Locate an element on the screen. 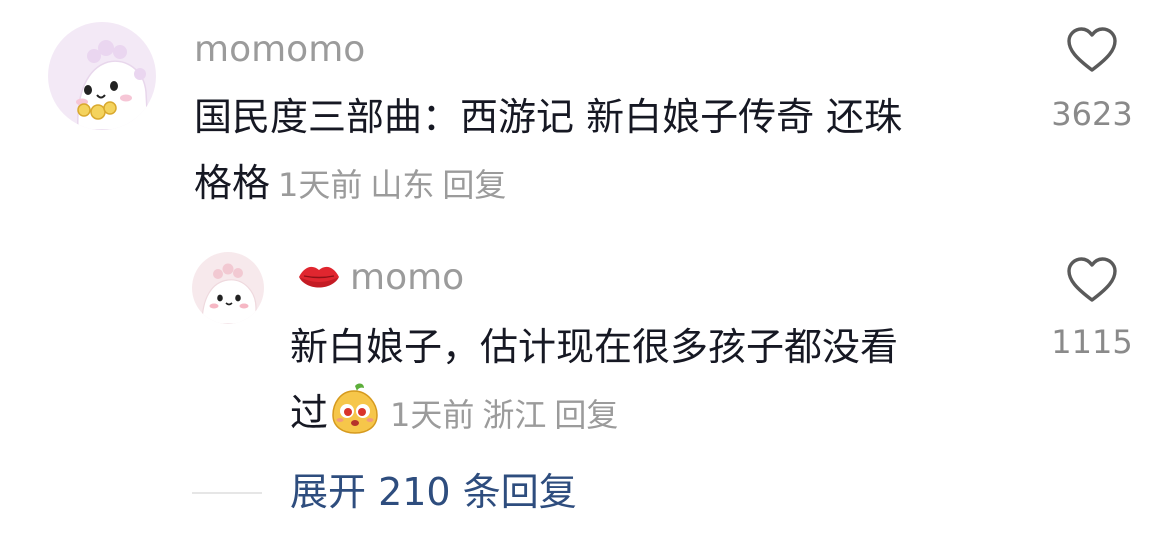 The image size is (1170, 538). reply-time: 1天前 is located at coordinates (432, 415).